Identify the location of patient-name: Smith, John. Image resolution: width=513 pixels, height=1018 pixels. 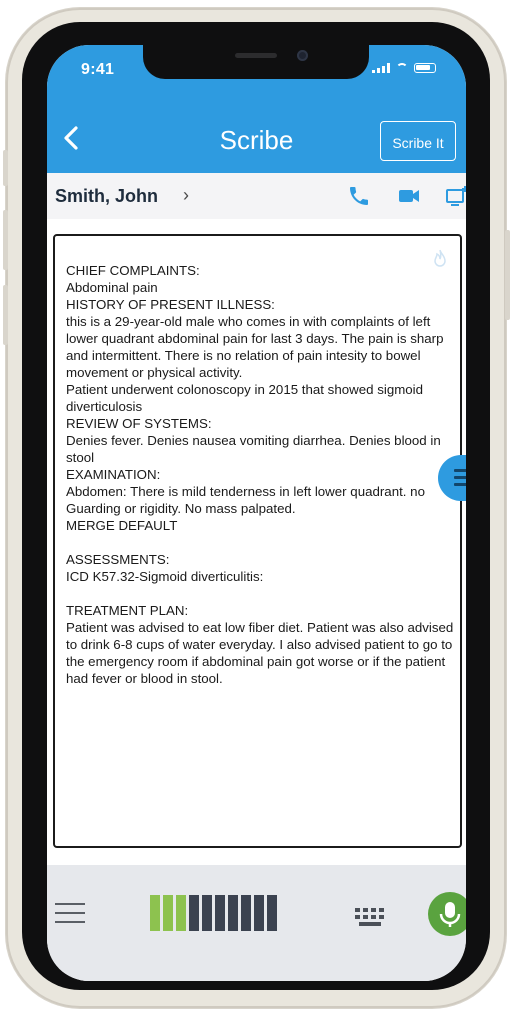
(106, 196).